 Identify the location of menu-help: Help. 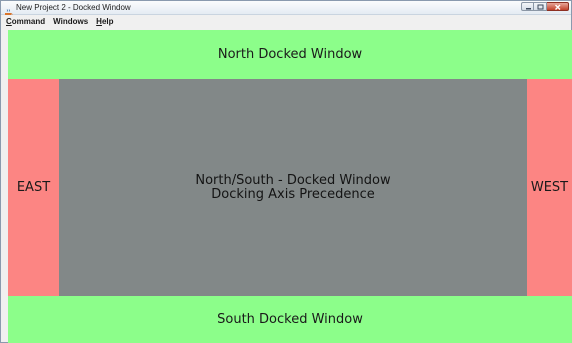
(104, 22).